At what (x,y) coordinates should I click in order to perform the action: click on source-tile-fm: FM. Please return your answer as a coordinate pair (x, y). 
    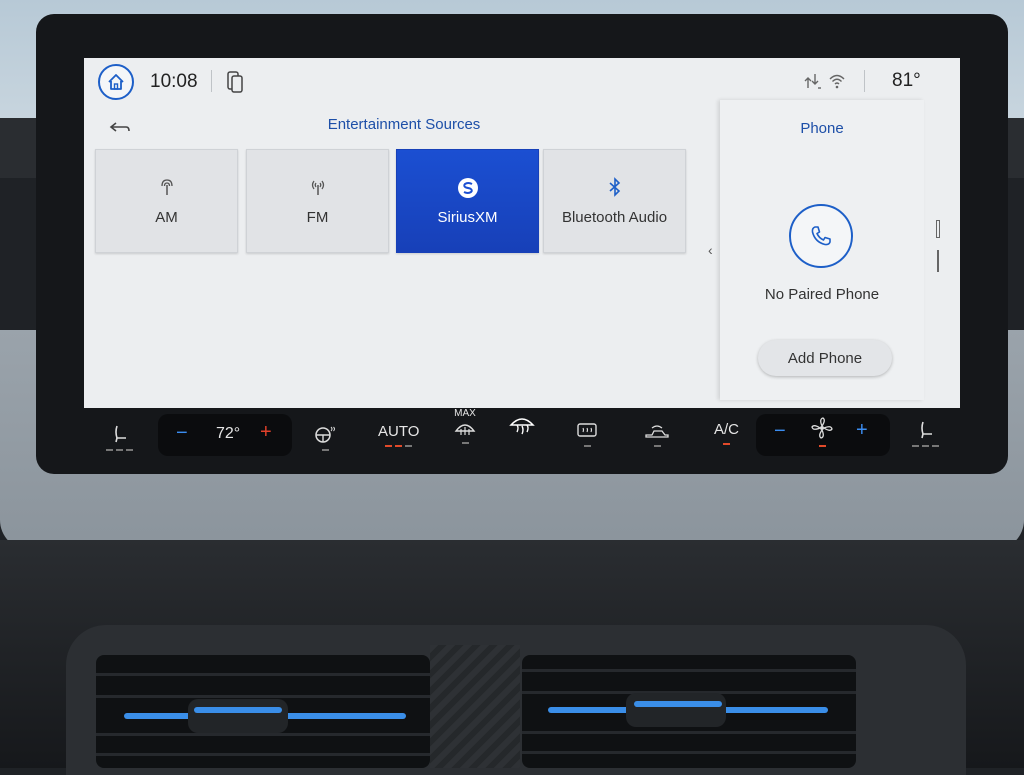
    Looking at the image, I should click on (317, 201).